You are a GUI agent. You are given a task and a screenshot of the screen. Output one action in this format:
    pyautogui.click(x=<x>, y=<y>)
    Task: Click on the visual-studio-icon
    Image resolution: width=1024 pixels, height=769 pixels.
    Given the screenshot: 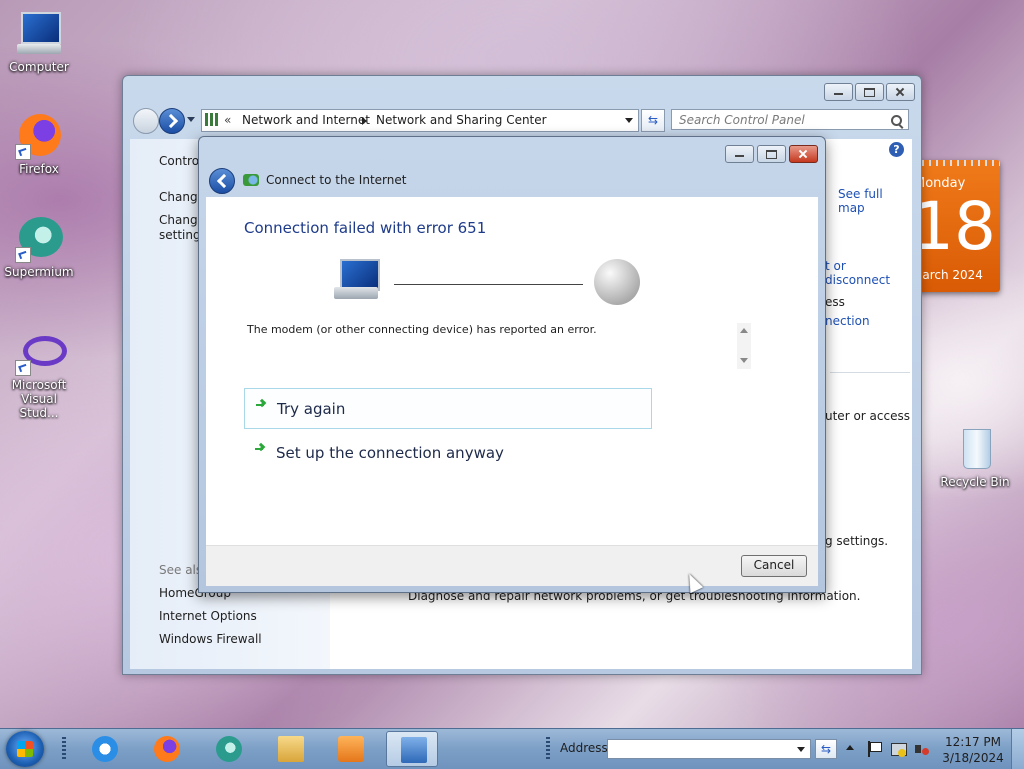 What is the action you would take?
    pyautogui.click(x=41, y=352)
    